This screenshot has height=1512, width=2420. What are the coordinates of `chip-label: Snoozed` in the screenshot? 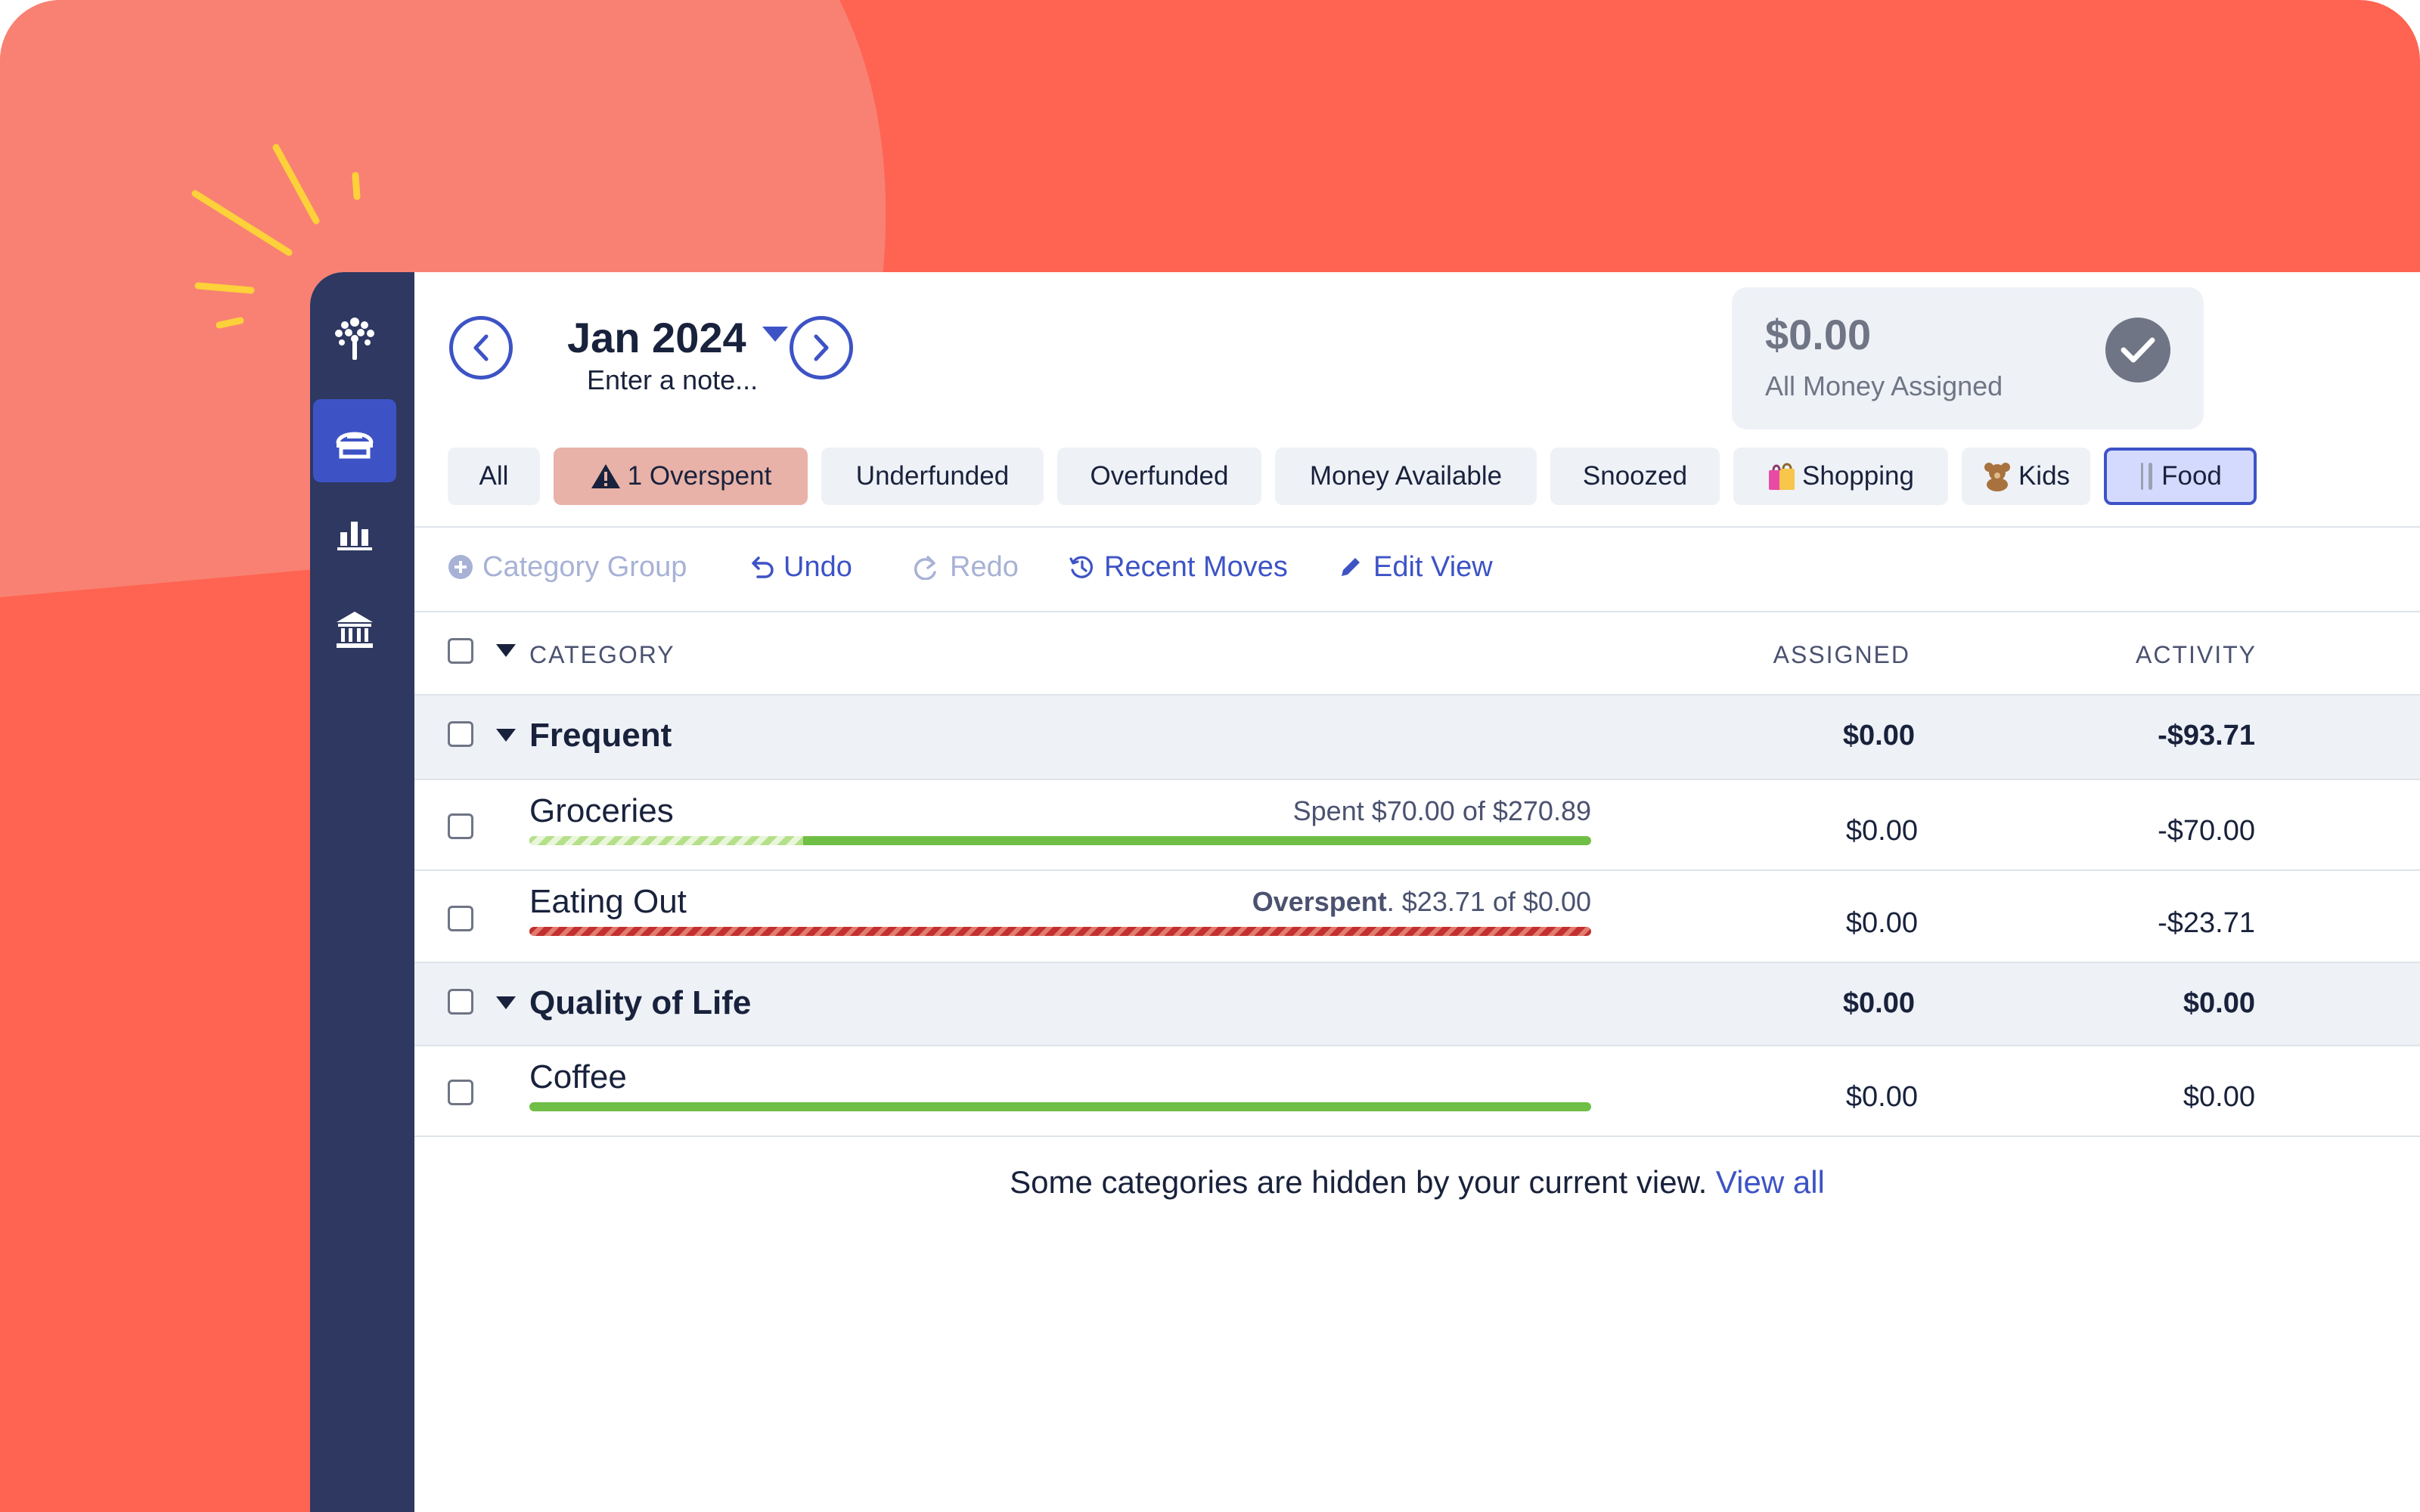 It's located at (1635, 476).